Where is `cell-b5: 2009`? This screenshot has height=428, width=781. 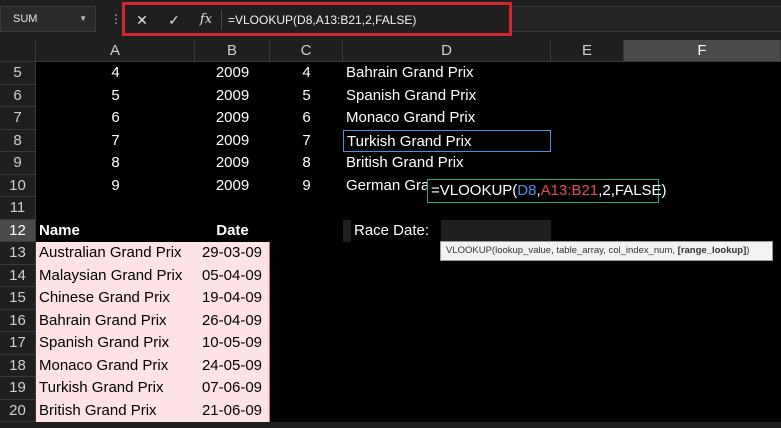
cell-b5: 2009 is located at coordinates (232, 73).